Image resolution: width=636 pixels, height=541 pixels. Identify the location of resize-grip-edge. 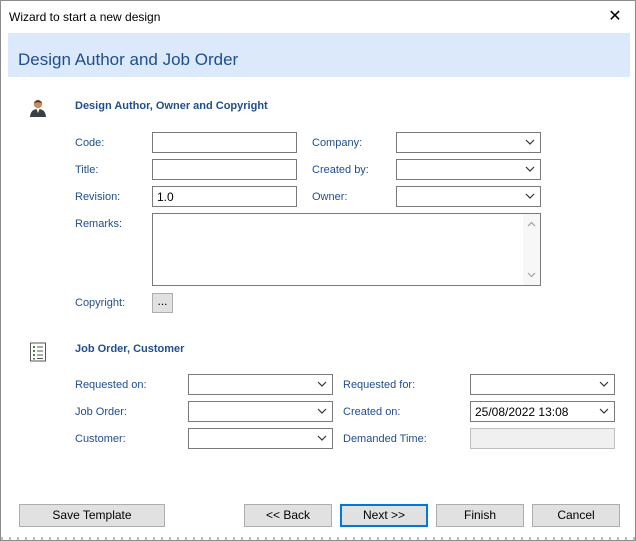
(318, 538).